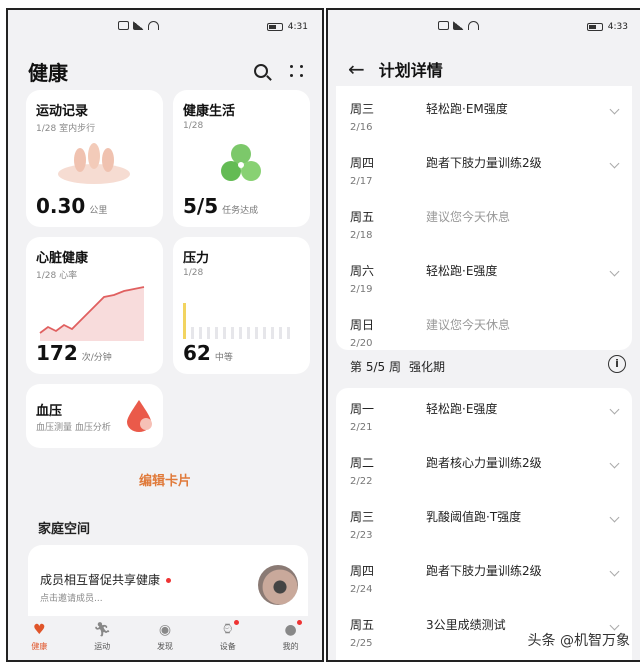 The image size is (640, 670). Describe the element at coordinates (292, 629) in the screenshot. I see `profile-icon: ●` at that location.